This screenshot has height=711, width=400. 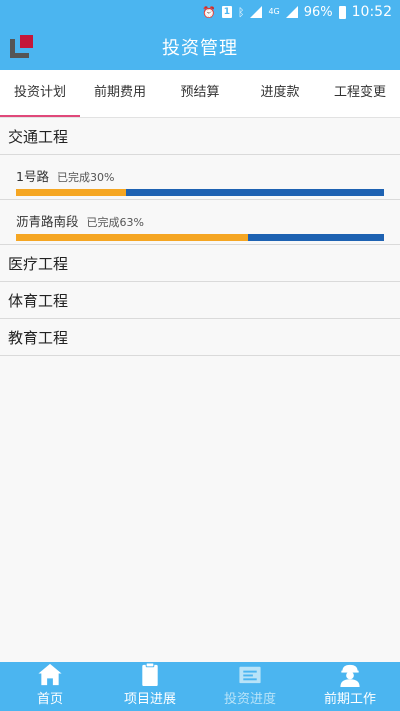 I want to click on nav-preliminary-work: 前期工作, so click(x=350, y=686).